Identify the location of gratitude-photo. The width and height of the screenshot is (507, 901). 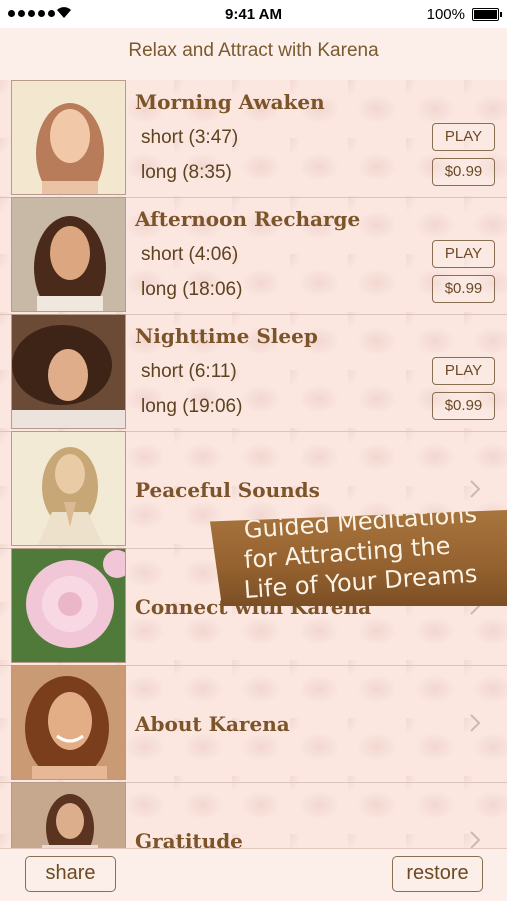
(68, 815).